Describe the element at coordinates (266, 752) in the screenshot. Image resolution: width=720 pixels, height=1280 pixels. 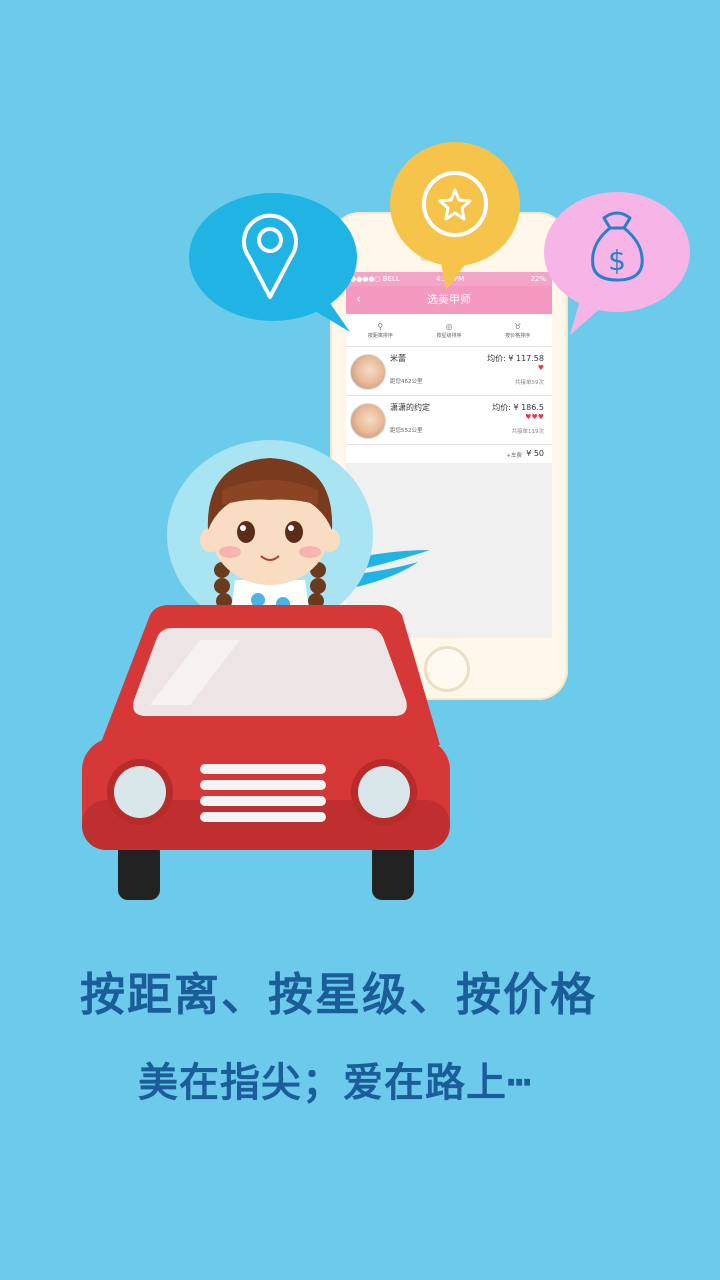
I see `red-car` at that location.